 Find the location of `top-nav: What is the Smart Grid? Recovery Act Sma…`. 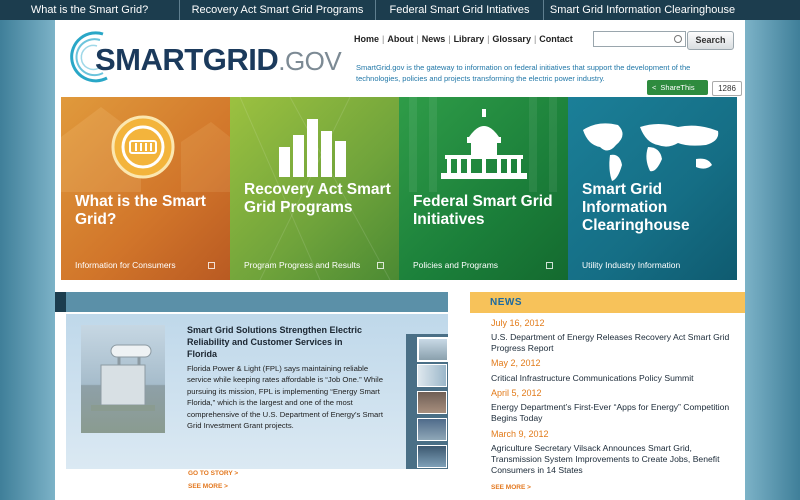

top-nav: What is the Smart Grid? Recovery Act Sma… is located at coordinates (400, 10).